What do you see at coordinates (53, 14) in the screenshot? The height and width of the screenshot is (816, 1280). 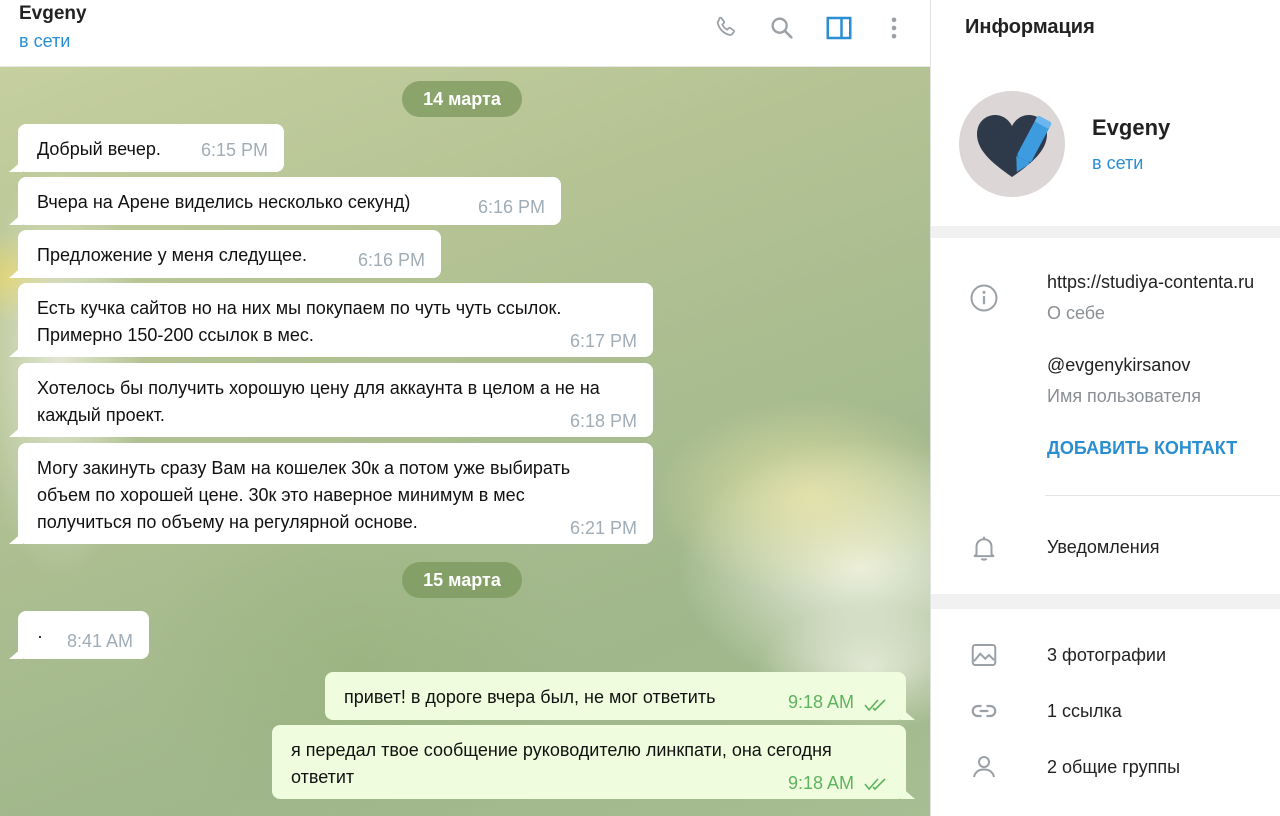 I see `peer-name: Evgeny` at bounding box center [53, 14].